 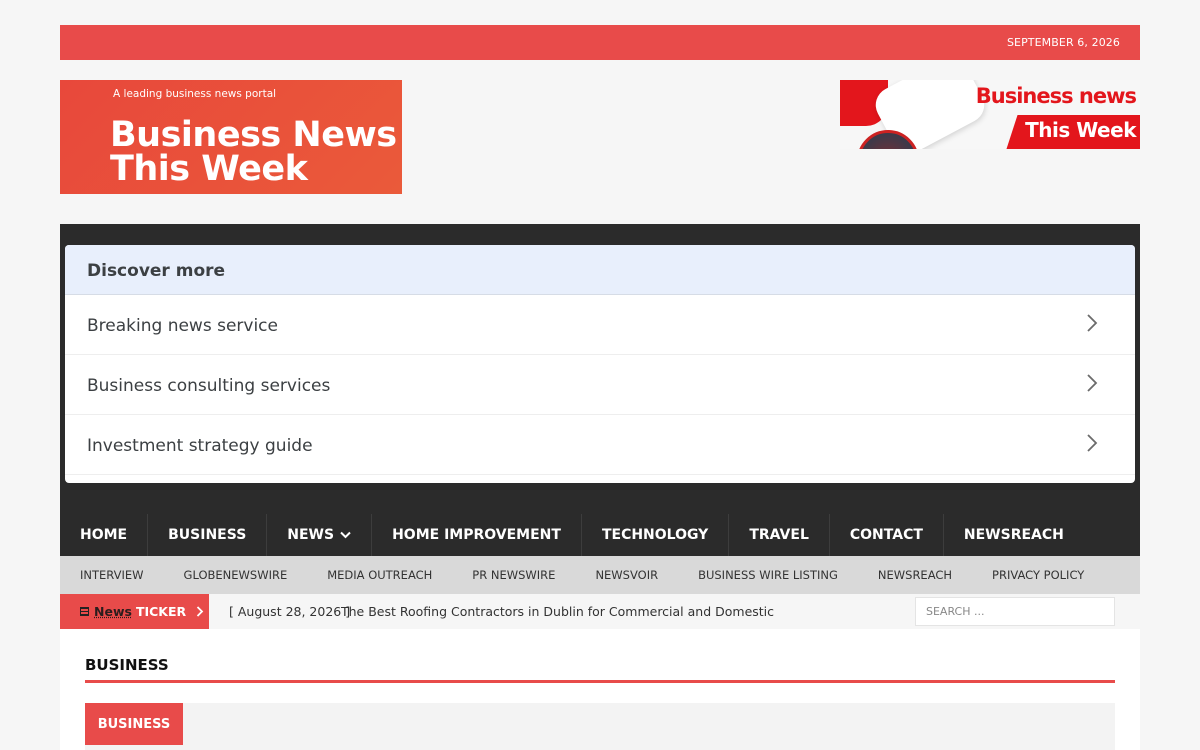 What do you see at coordinates (112, 575) in the screenshot?
I see `subnav-item-interview: INTERVIEW` at bounding box center [112, 575].